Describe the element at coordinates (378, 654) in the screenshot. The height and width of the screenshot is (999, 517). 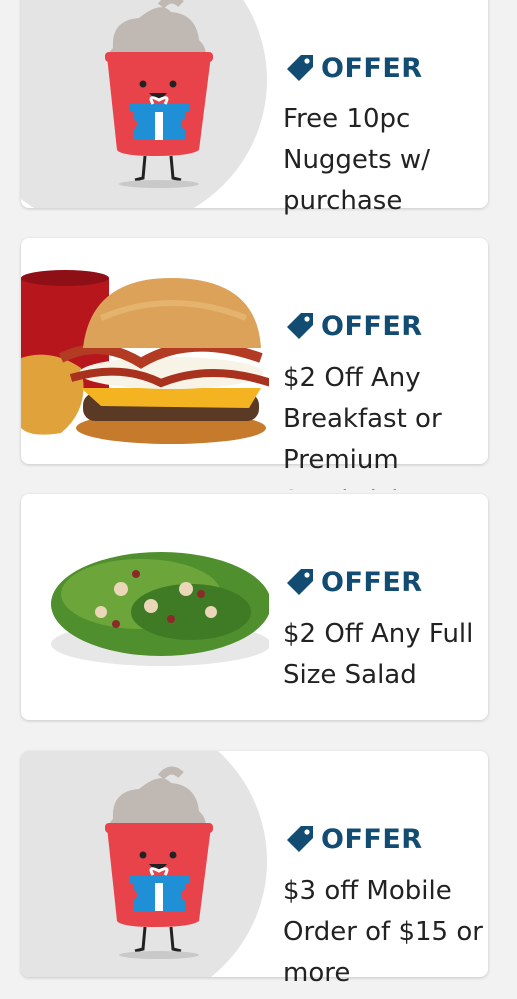
I see `offer-title: $2 Off Any Full Size Salad` at that location.